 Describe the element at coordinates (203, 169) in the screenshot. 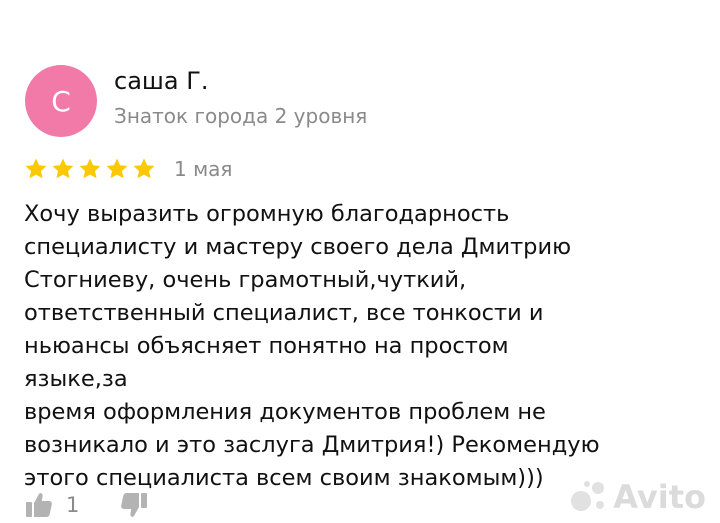

I see `review-date: 1 мая` at that location.